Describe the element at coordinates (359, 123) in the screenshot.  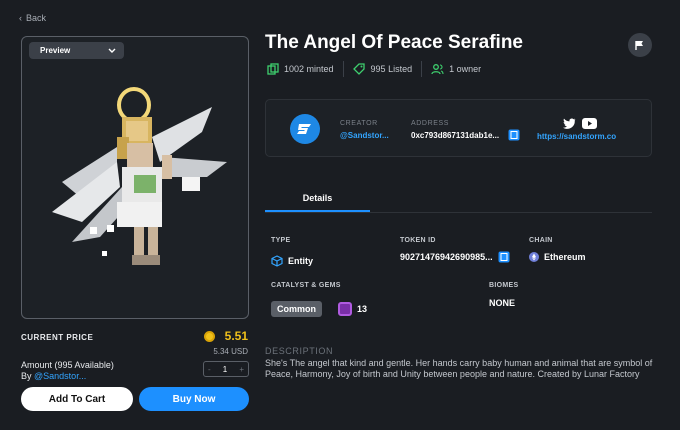
I see `creator-label: CREATOR` at that location.